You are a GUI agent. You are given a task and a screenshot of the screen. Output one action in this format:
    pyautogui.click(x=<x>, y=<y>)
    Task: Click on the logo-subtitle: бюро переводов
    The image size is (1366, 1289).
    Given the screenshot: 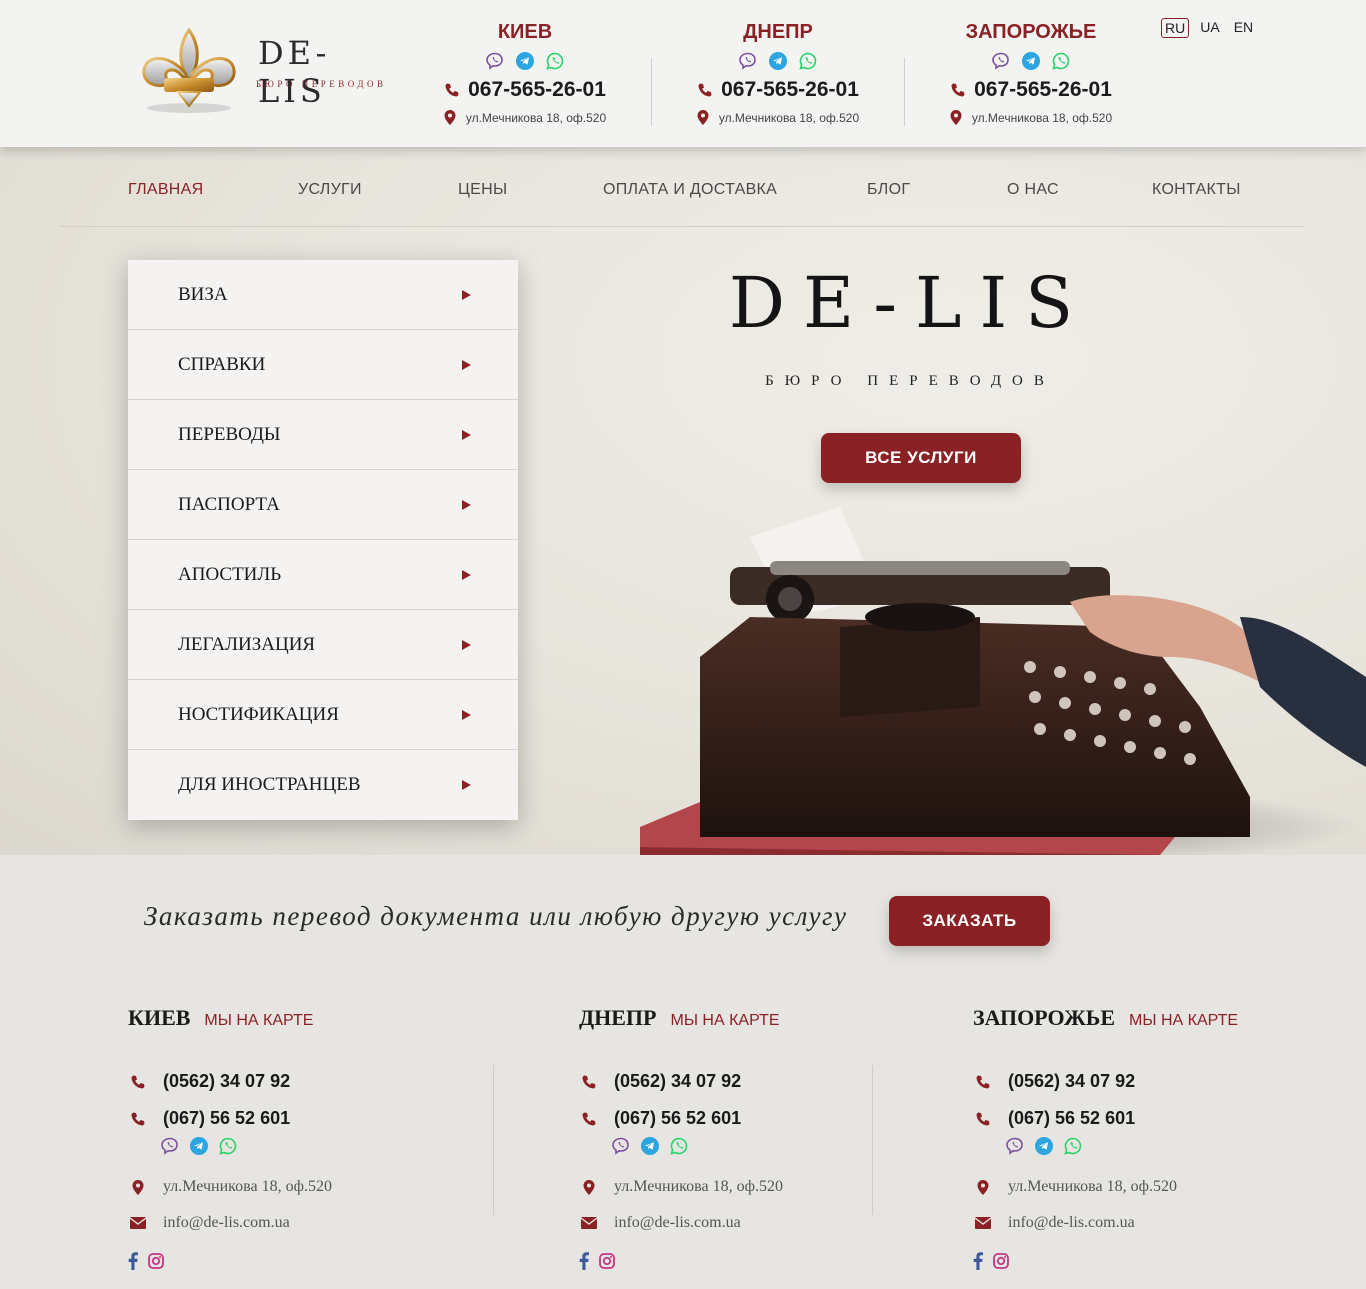 What is the action you would take?
    pyautogui.click(x=321, y=84)
    